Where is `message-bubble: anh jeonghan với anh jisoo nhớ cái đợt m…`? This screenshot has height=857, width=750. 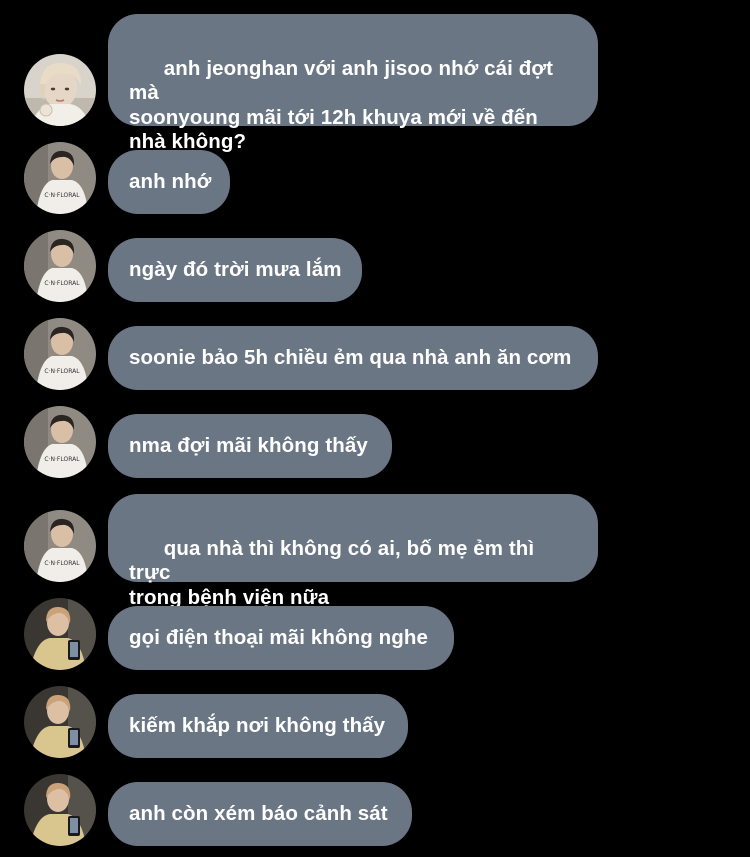
message-bubble: anh jeonghan với anh jisoo nhớ cái đợt m… is located at coordinates (353, 83).